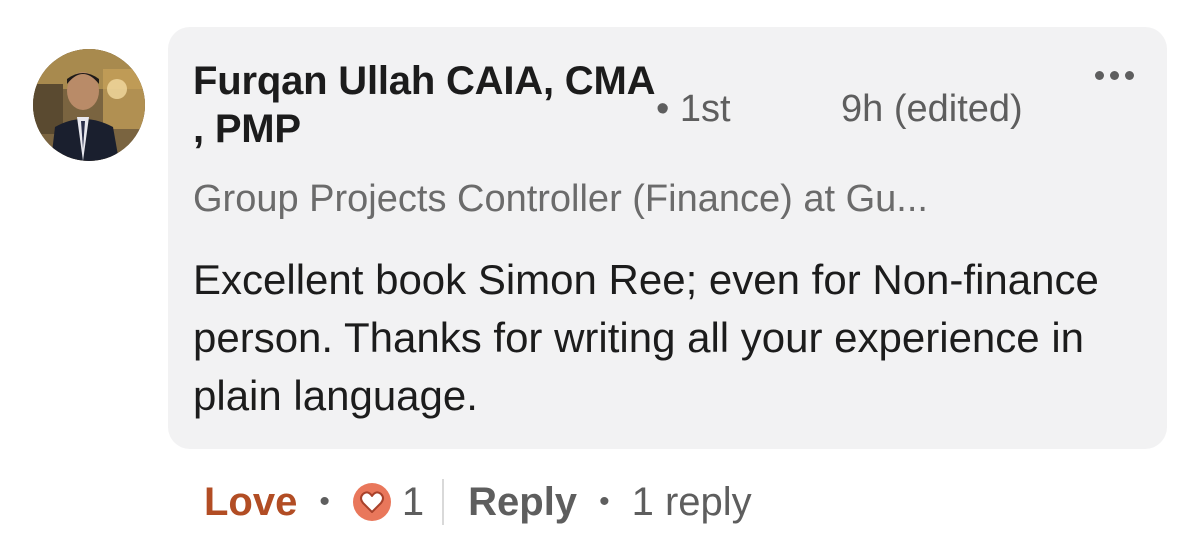  What do you see at coordinates (1115, 76) in the screenshot?
I see `ellipsis-icon` at bounding box center [1115, 76].